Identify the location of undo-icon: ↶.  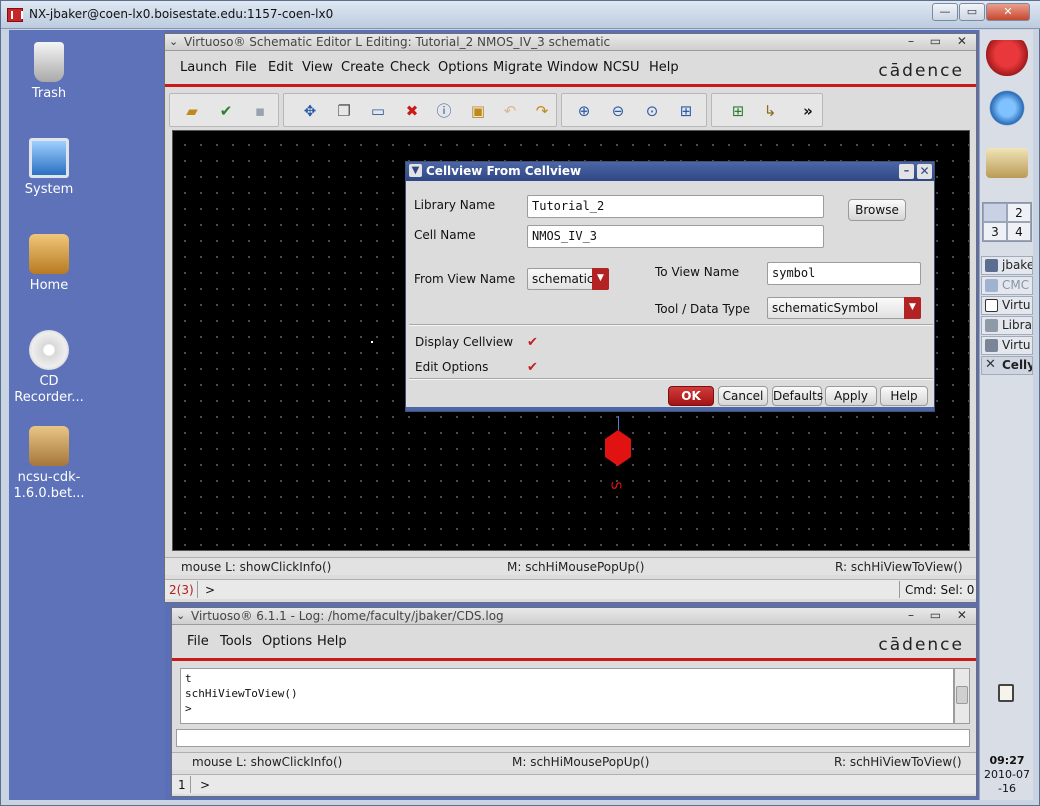
(510, 111).